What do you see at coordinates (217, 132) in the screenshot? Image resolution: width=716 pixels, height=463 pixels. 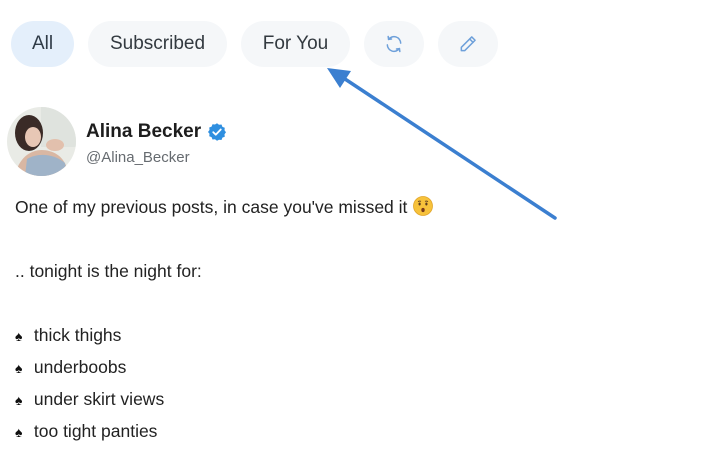 I see `verified-badge-icon` at bounding box center [217, 132].